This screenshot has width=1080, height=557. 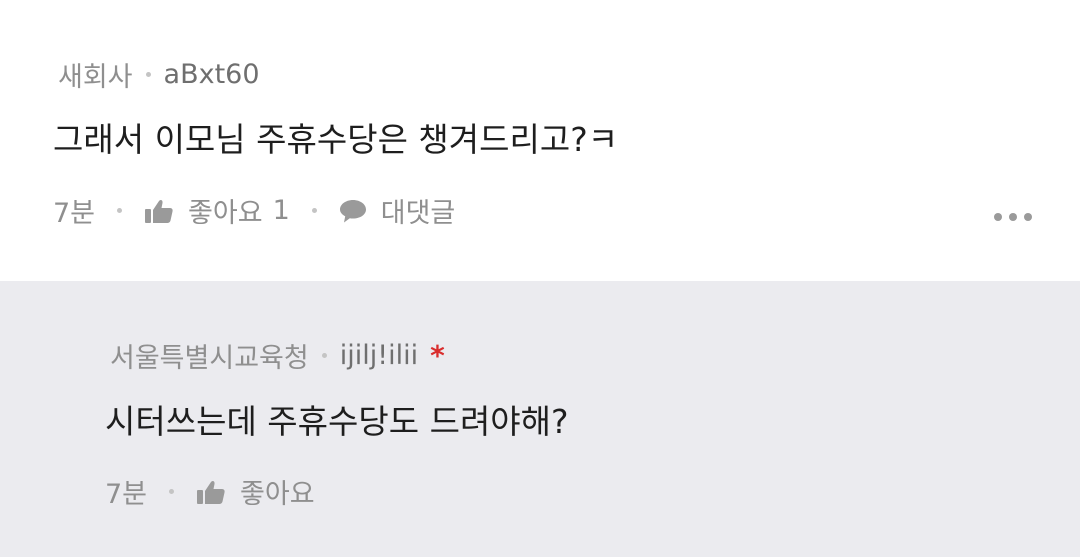 I want to click on comment-actions: 7분 좋아요 1 대댓글, so click(x=254, y=210).